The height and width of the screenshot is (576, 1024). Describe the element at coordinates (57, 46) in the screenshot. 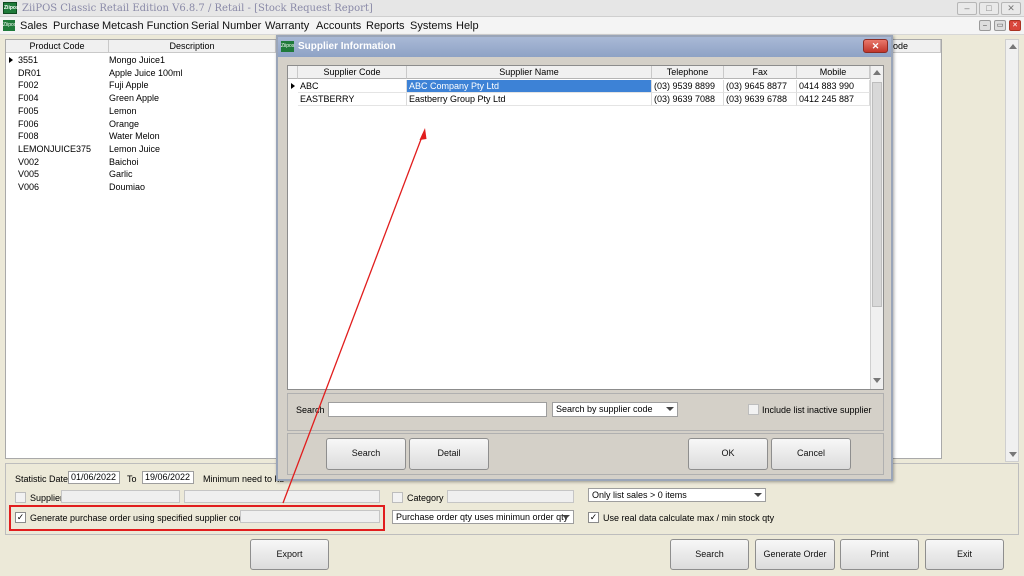

I see `column-header-product-code: Product Code` at that location.